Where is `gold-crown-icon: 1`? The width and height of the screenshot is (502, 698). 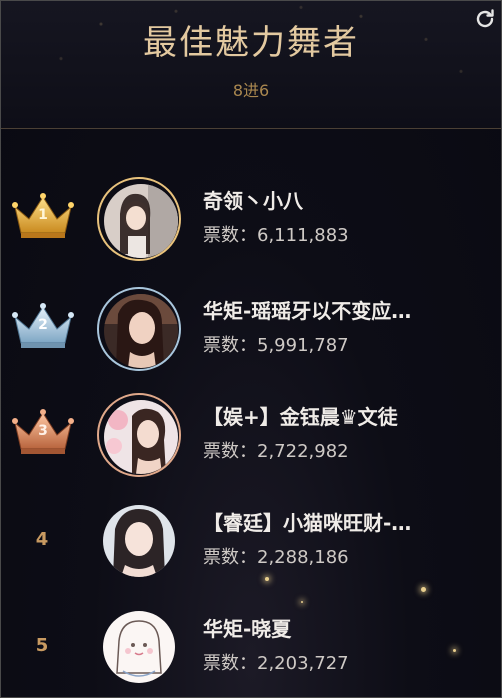
gold-crown-icon: 1 is located at coordinates (43, 216).